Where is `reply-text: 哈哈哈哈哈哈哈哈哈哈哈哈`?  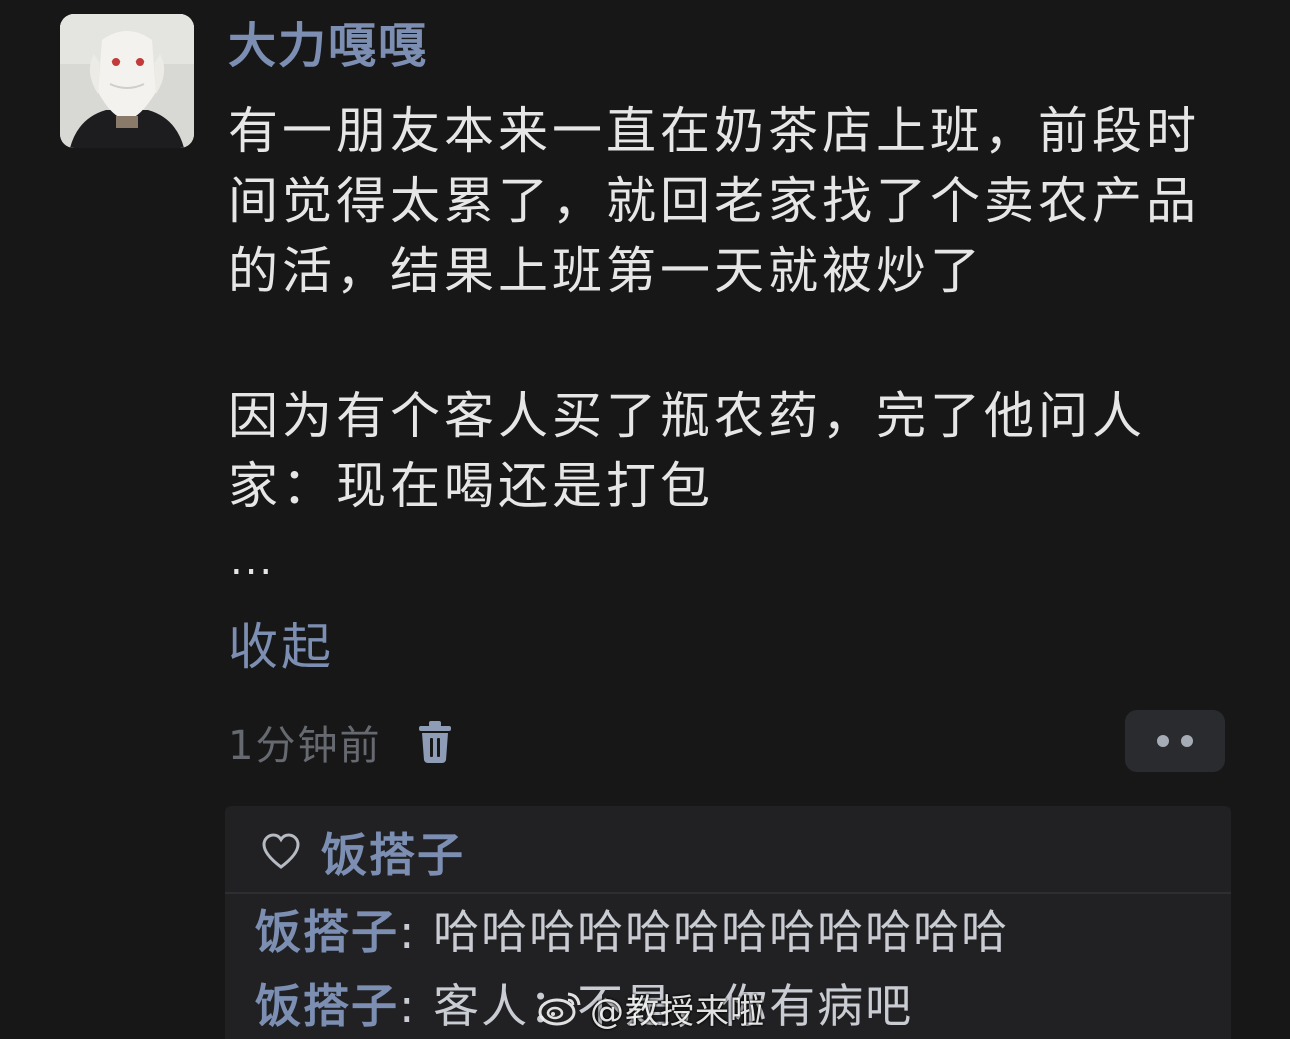
reply-text: 哈哈哈哈哈哈哈哈哈哈哈哈 is located at coordinates (721, 932).